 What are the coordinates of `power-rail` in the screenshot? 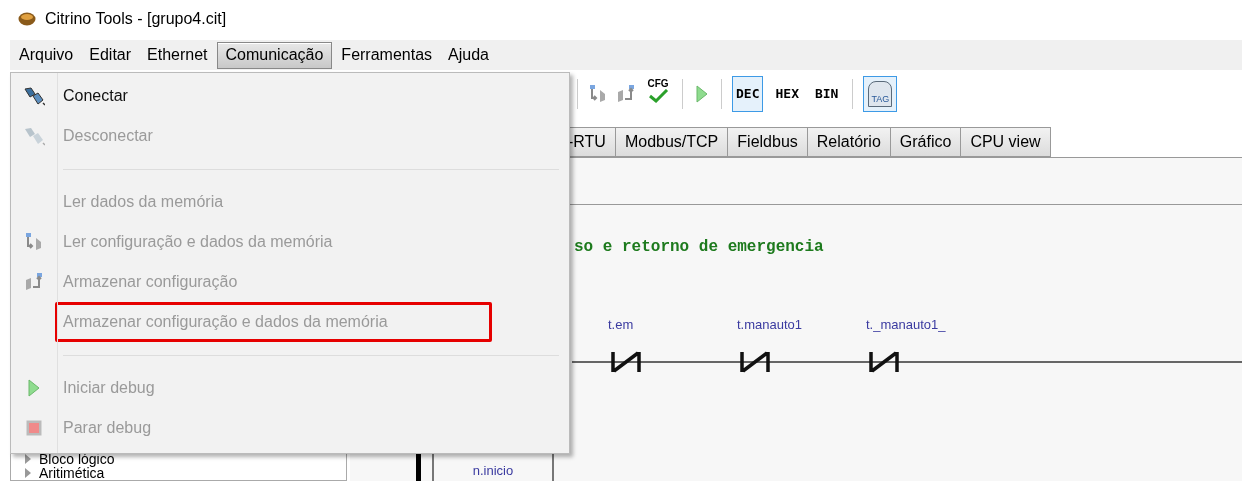 It's located at (418, 466).